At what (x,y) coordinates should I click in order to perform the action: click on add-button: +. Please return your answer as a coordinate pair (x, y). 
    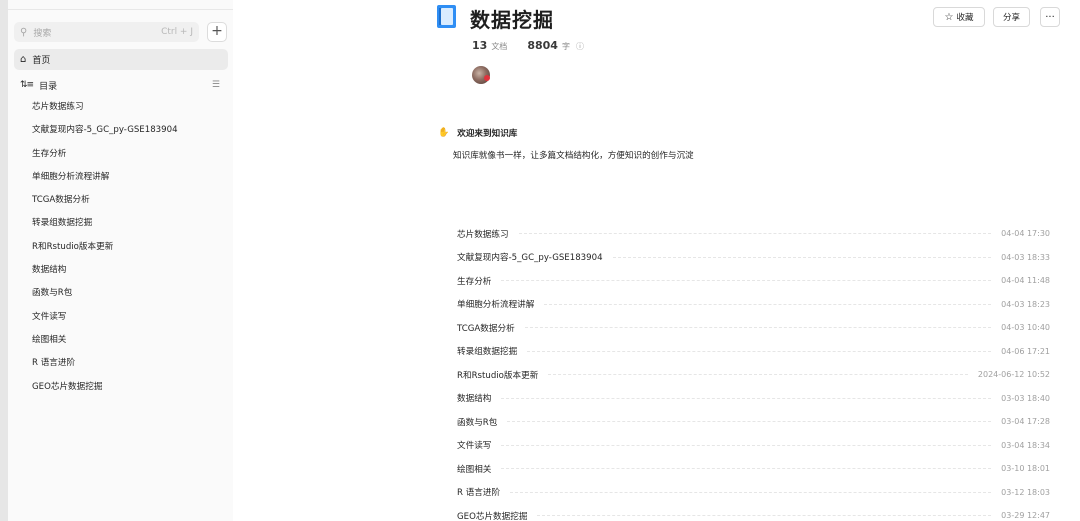
    Looking at the image, I should click on (217, 32).